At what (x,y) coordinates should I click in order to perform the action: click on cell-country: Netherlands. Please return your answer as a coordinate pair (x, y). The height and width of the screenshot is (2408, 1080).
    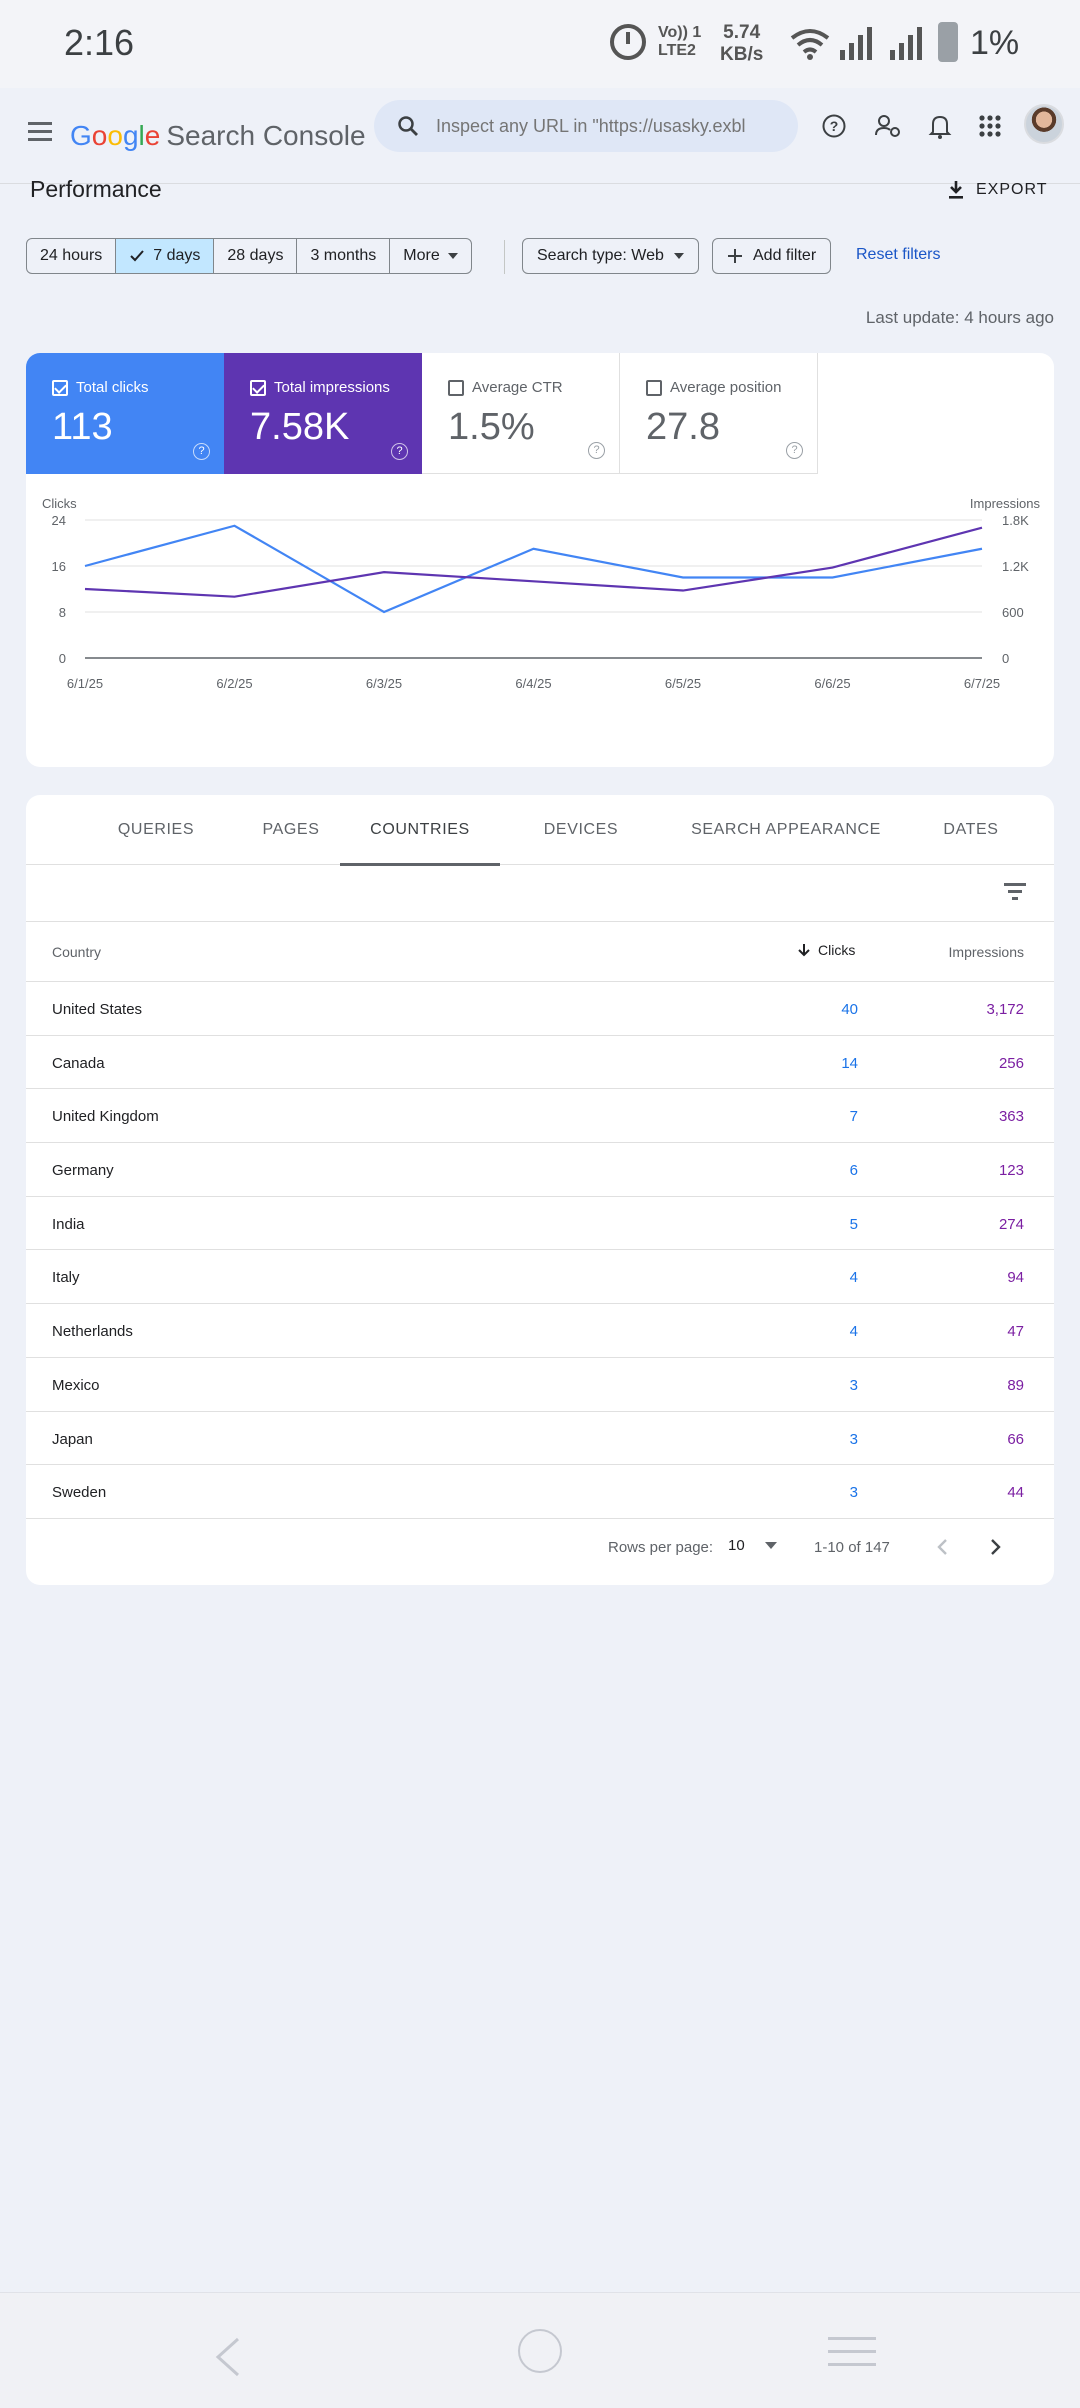
    Looking at the image, I should click on (92, 1332).